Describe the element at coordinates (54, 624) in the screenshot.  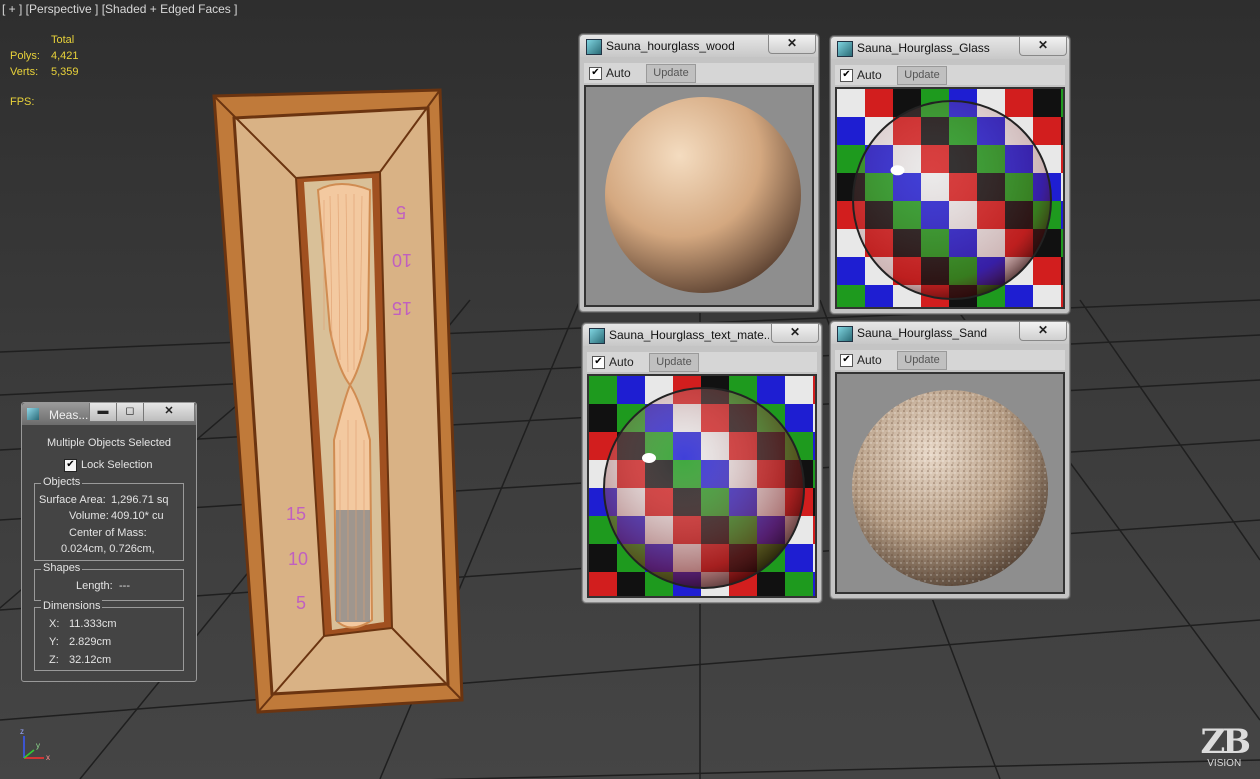
I see `dimension-x-label: X:` at that location.